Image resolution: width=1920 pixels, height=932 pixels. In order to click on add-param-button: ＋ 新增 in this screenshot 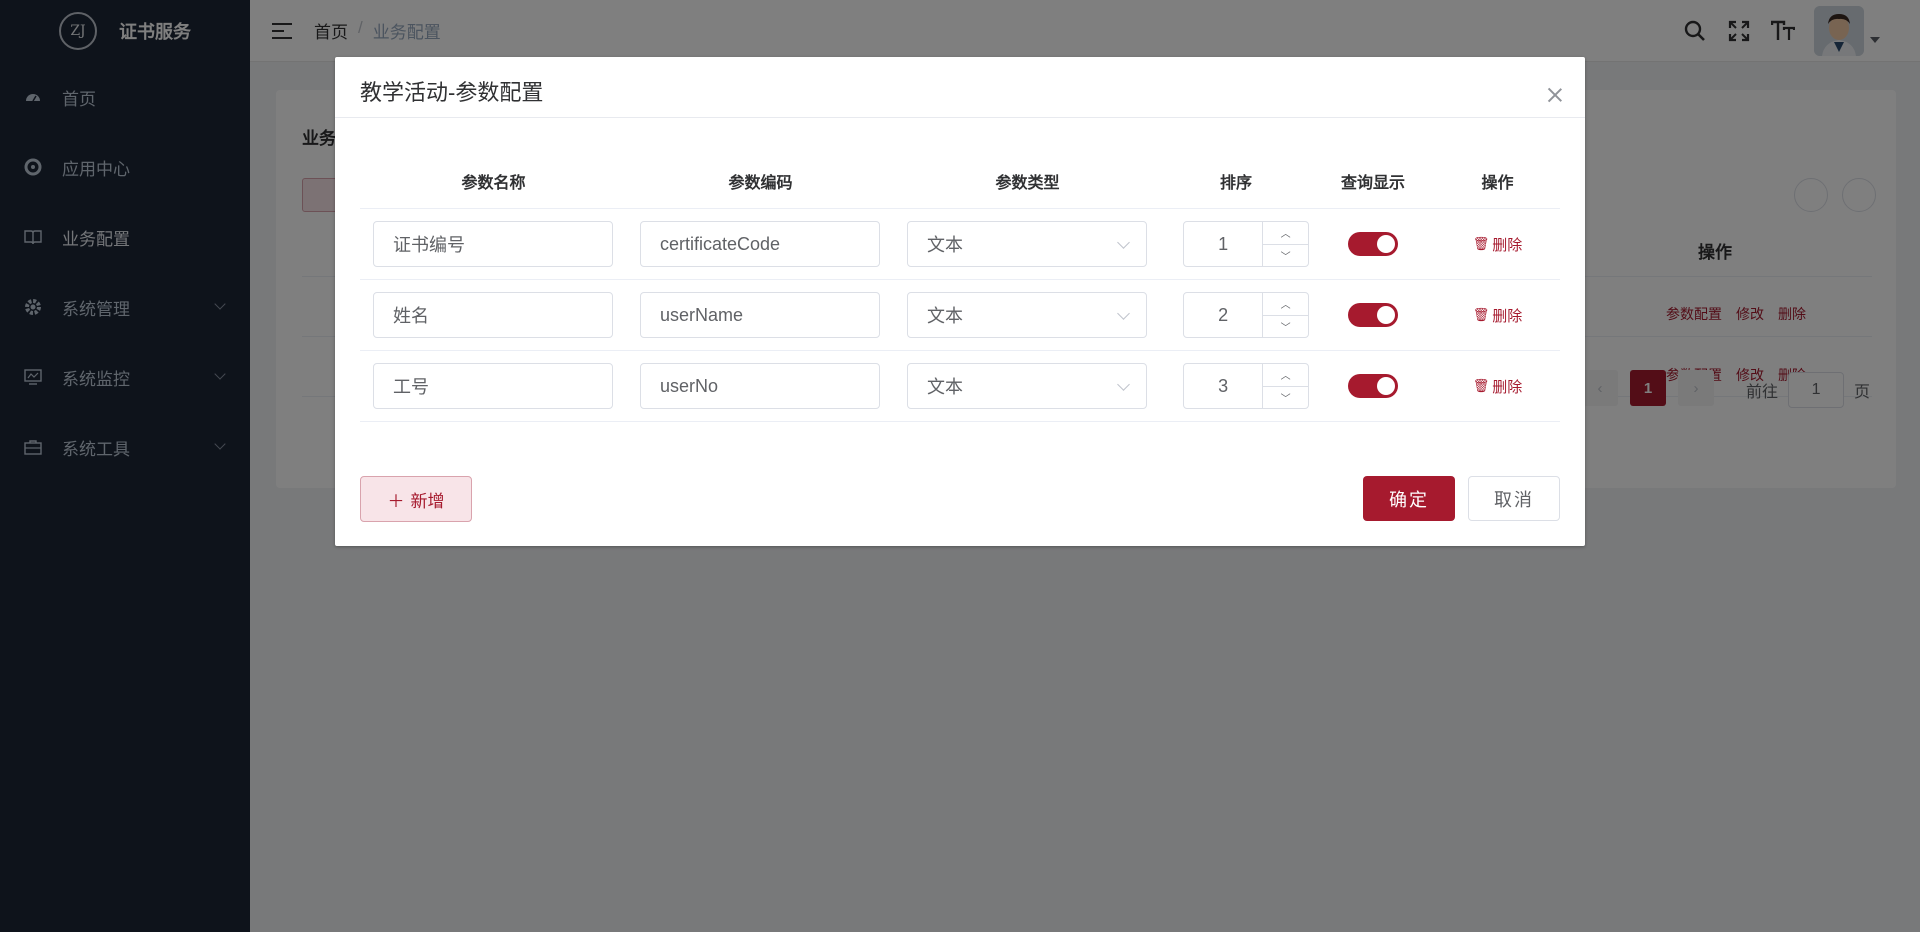, I will do `click(416, 499)`.